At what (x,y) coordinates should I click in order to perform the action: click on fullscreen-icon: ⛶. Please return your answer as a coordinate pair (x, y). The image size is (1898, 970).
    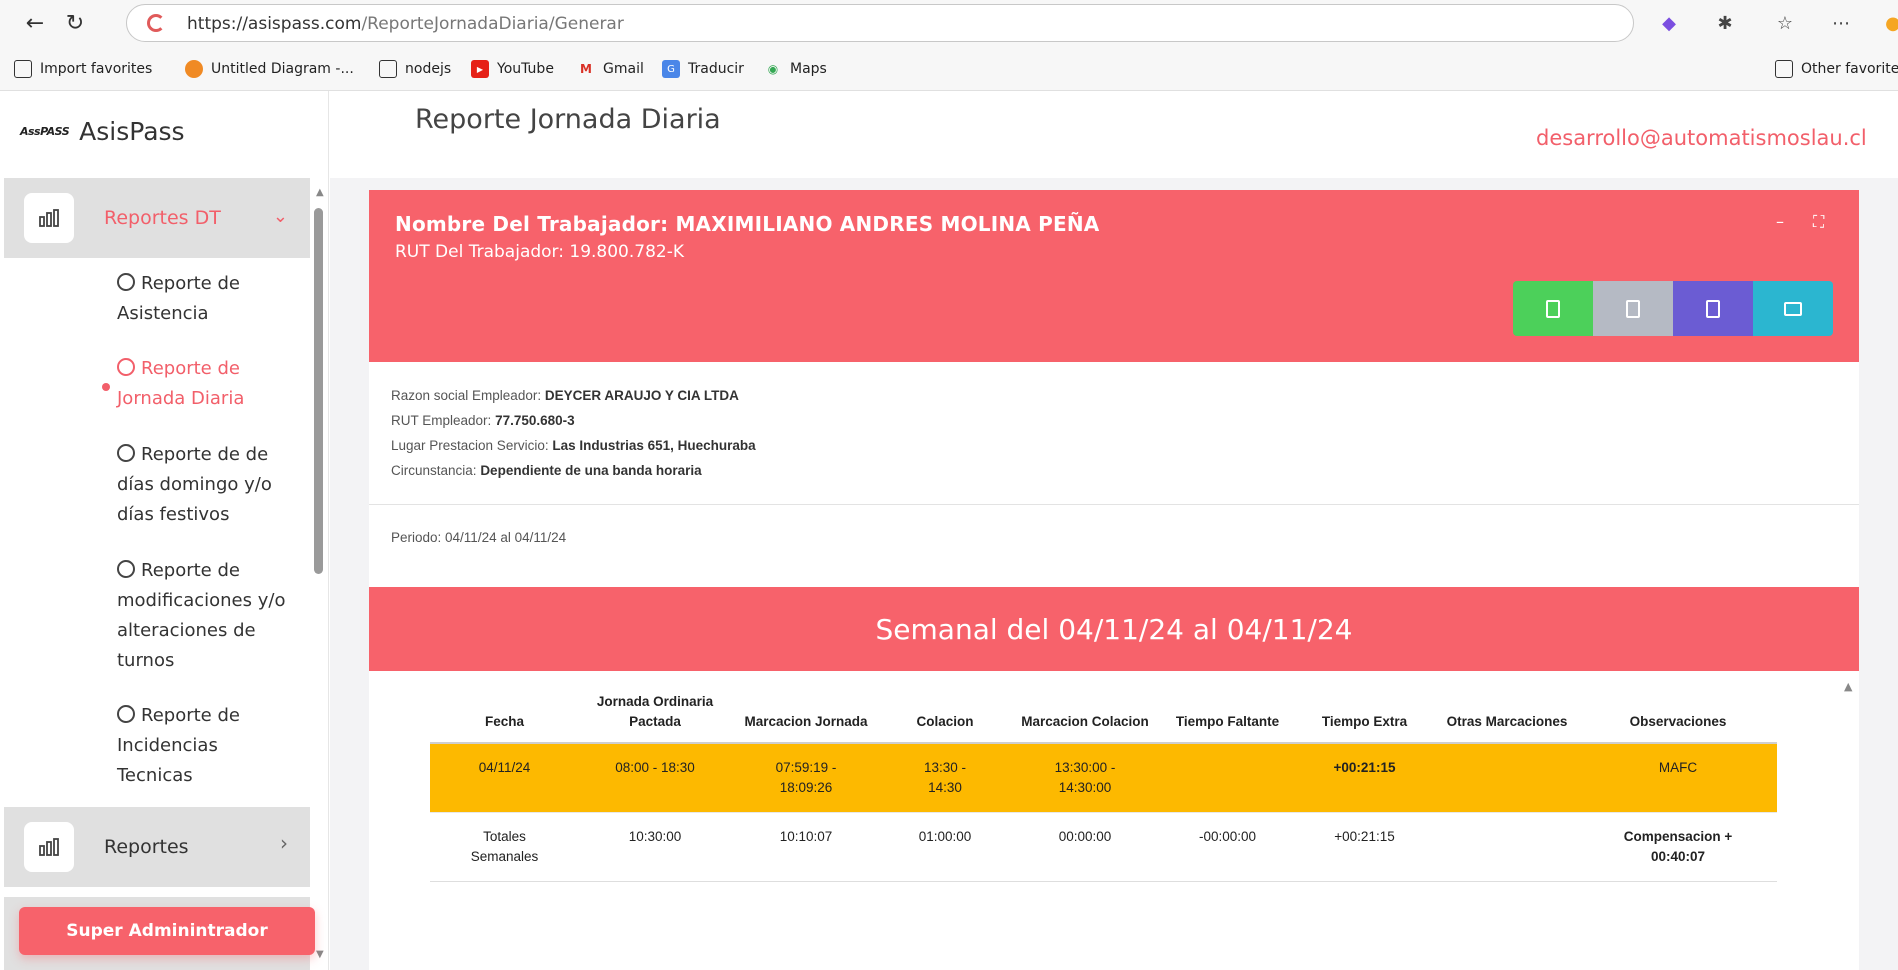
    Looking at the image, I should click on (1818, 222).